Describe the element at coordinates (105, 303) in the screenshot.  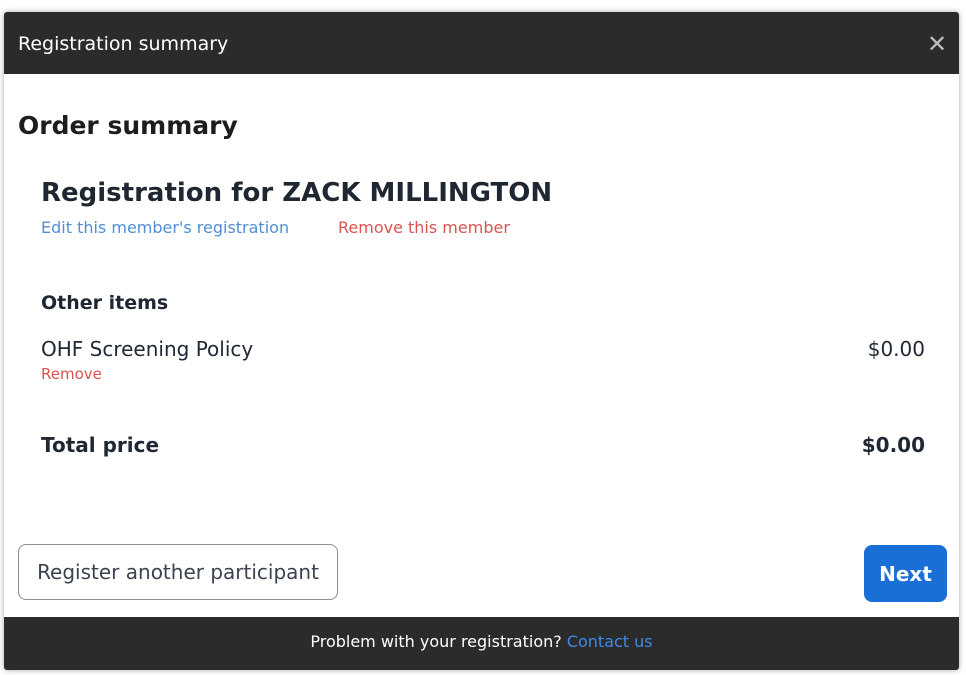
I see `other-items-heading: Other items` at that location.